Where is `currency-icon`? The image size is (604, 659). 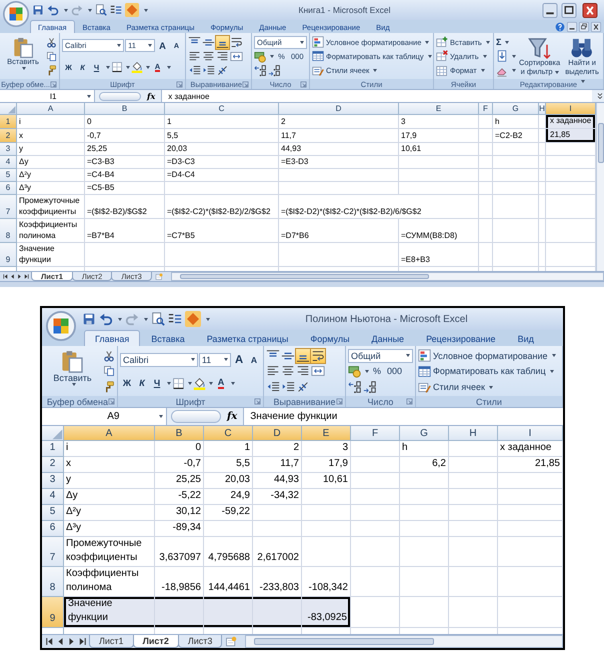 currency-icon is located at coordinates (355, 371).